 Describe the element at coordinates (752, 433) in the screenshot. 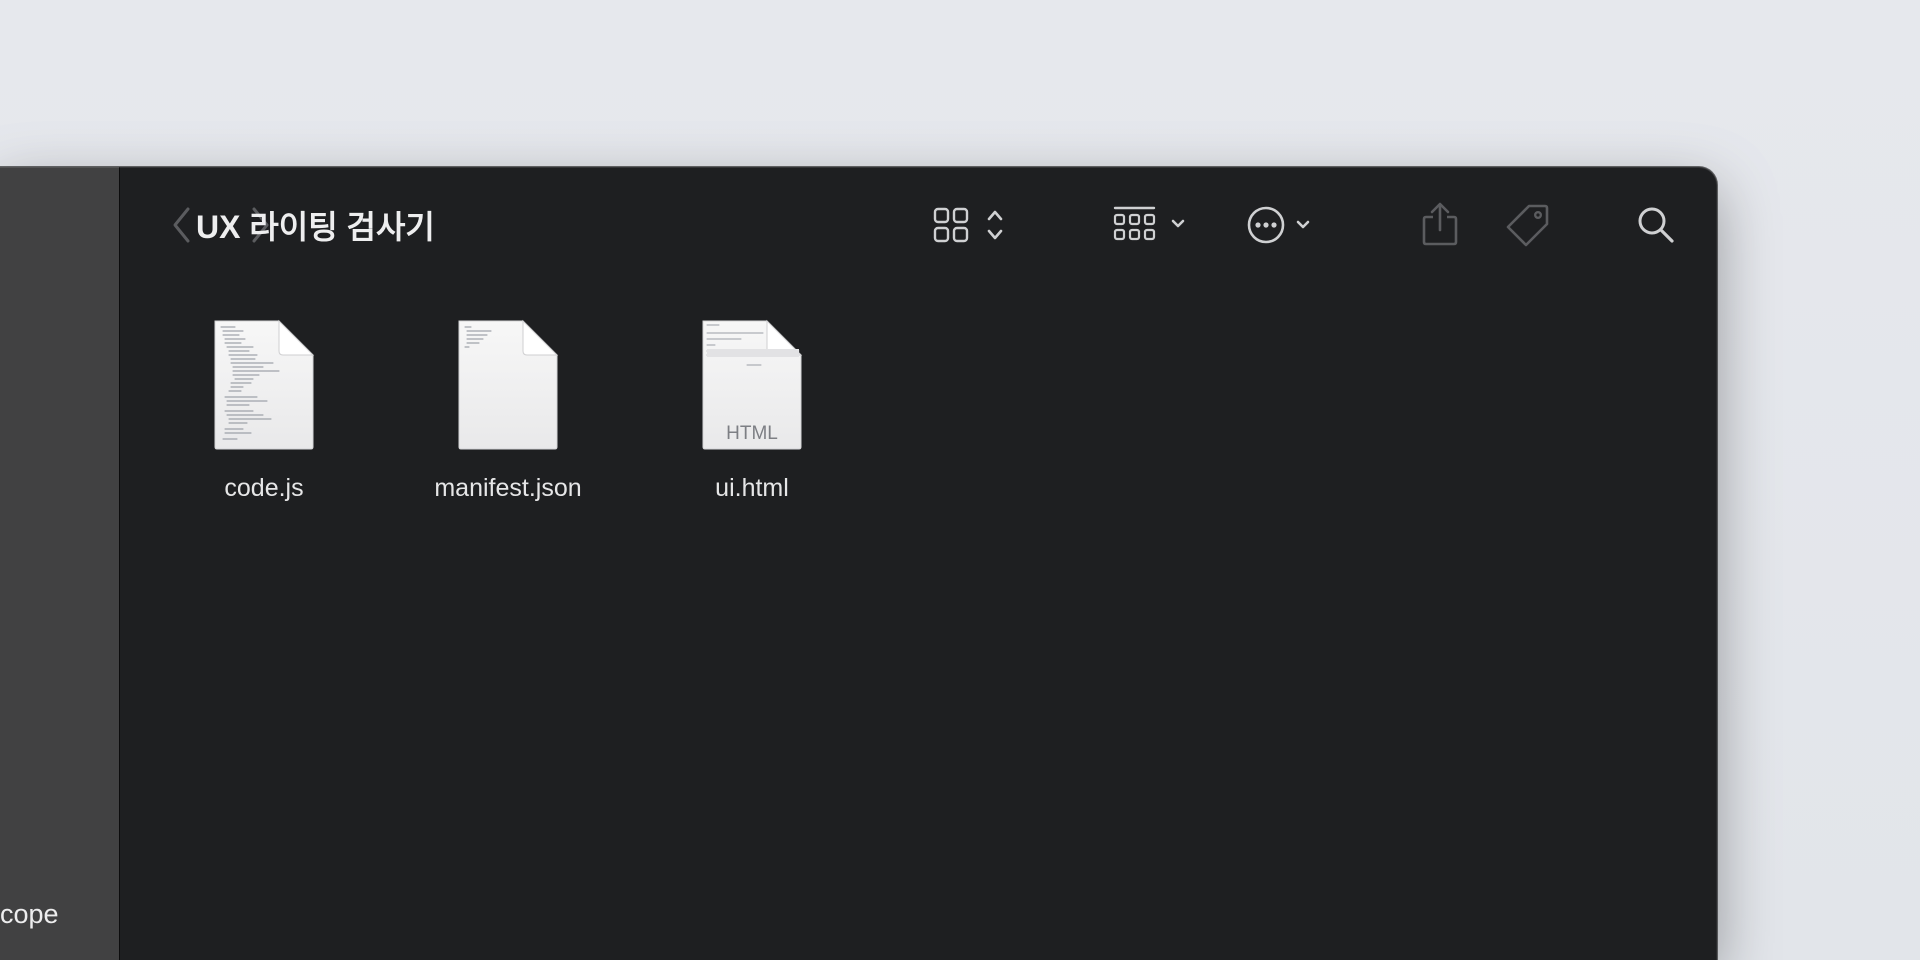

I see `file-type-badge: HTML` at that location.